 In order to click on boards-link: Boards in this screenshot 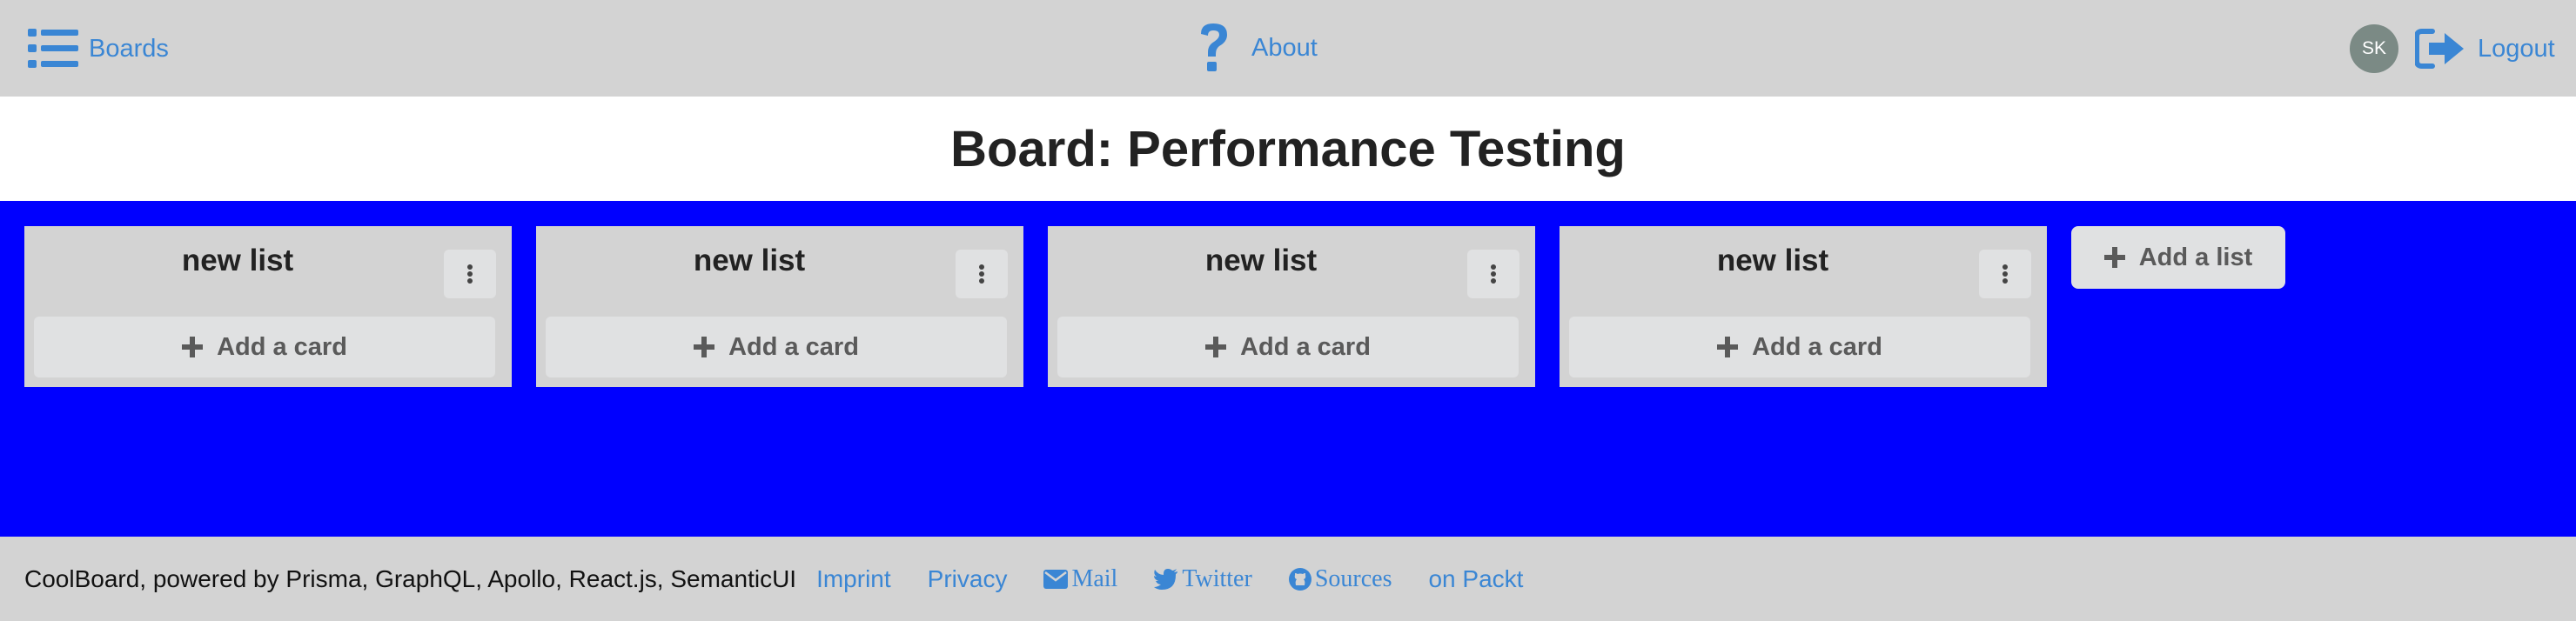, I will do `click(98, 48)`.